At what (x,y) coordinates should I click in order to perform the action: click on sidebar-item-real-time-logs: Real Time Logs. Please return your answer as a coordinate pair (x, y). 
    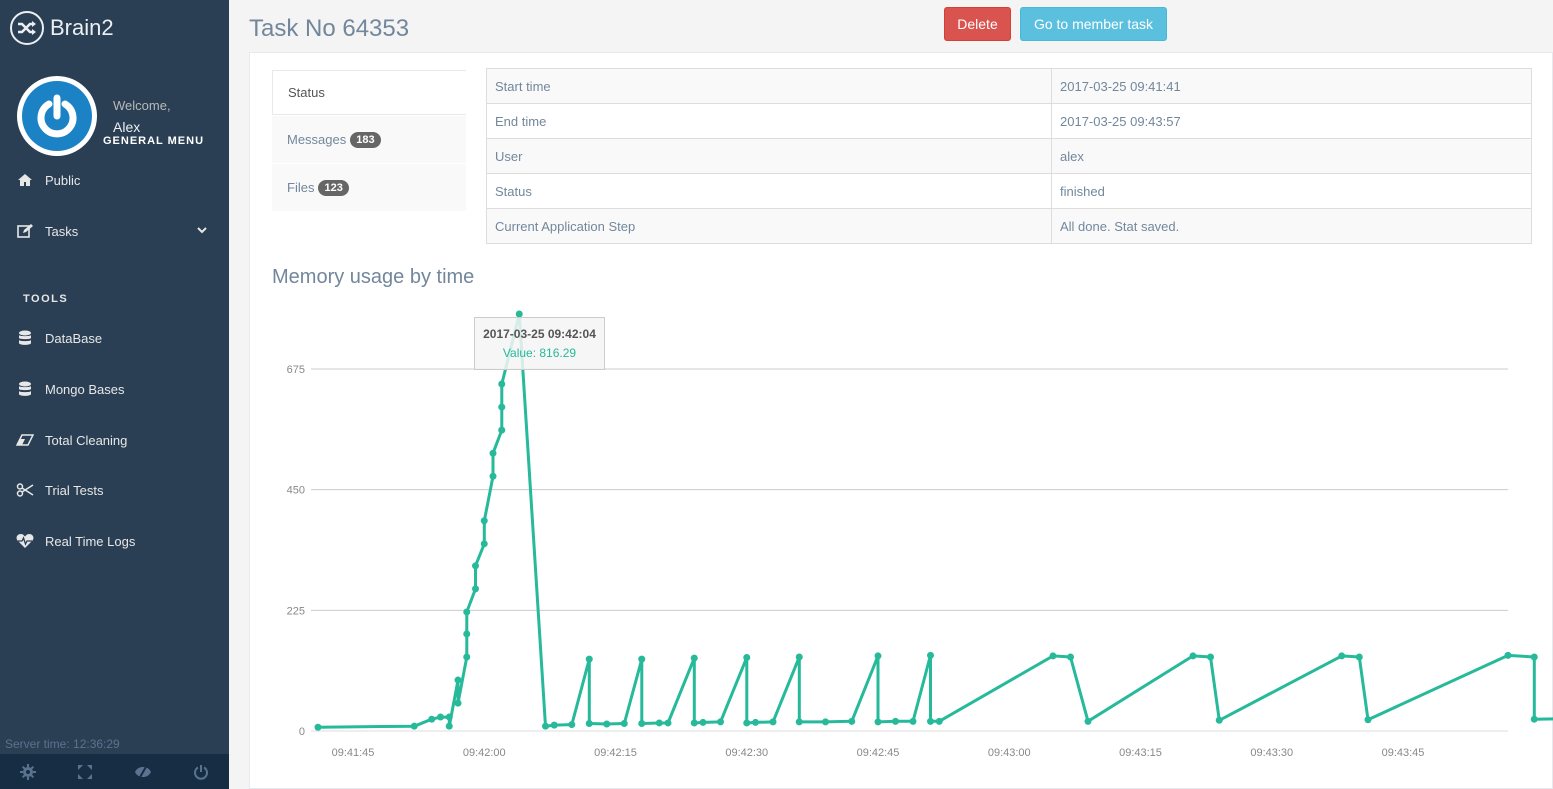
    Looking at the image, I should click on (114, 541).